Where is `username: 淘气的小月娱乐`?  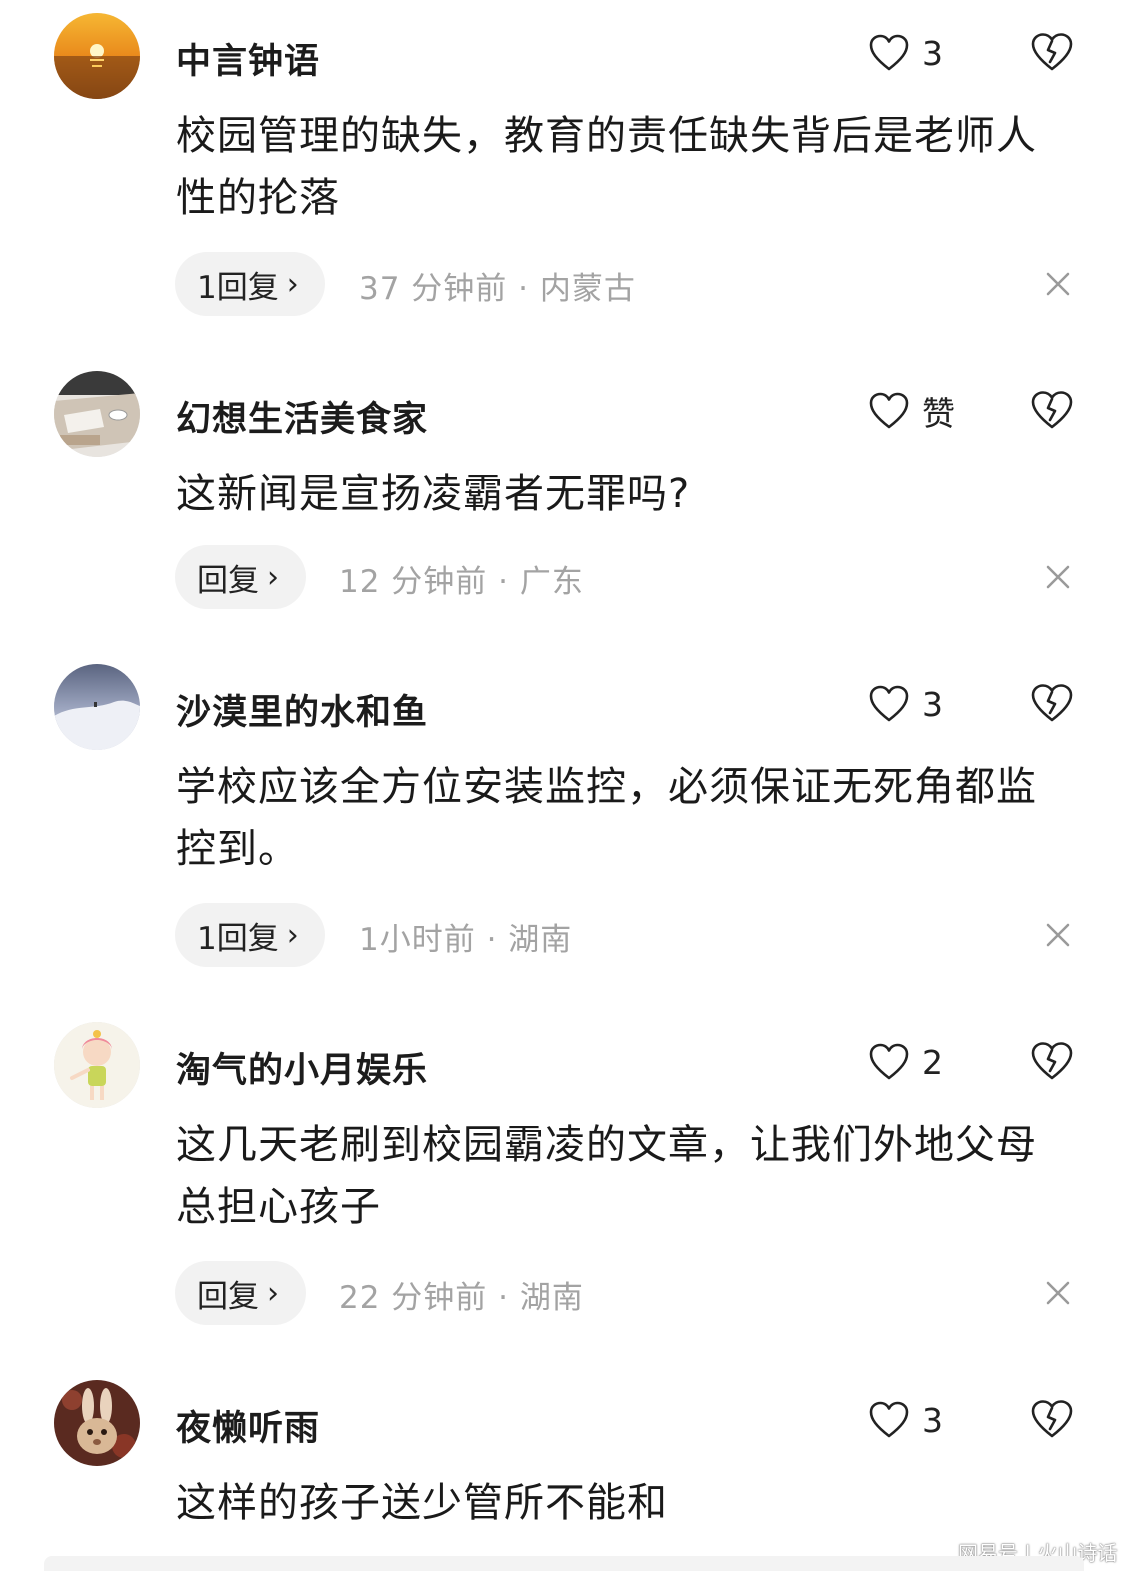 username: 淘气的小月娱乐 is located at coordinates (302, 1067).